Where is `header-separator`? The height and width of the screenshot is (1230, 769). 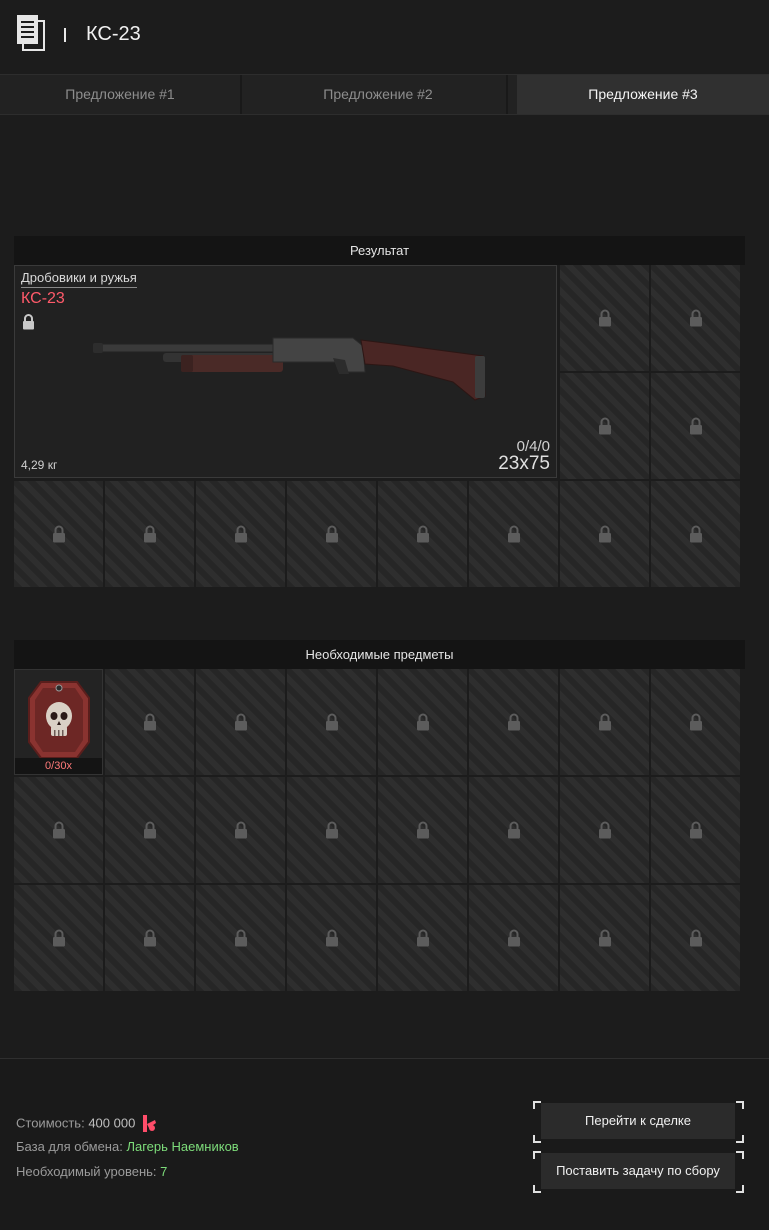 header-separator is located at coordinates (65, 35).